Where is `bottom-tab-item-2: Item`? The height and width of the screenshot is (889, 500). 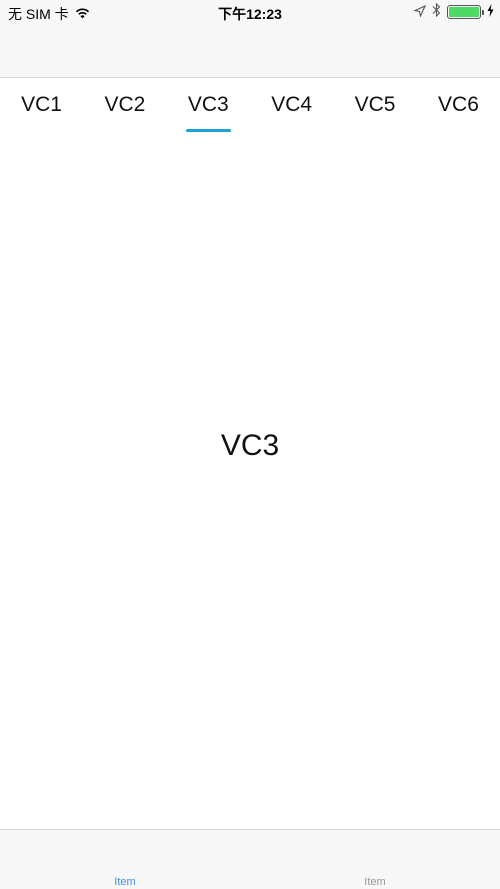 bottom-tab-item-2: Item is located at coordinates (375, 859).